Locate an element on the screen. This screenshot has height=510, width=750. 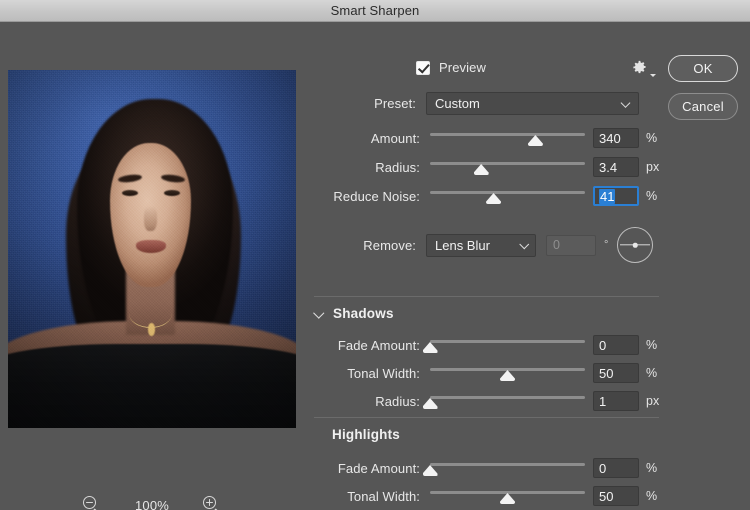
slider-label: Reduce Noise: is located at coordinates (376, 196).